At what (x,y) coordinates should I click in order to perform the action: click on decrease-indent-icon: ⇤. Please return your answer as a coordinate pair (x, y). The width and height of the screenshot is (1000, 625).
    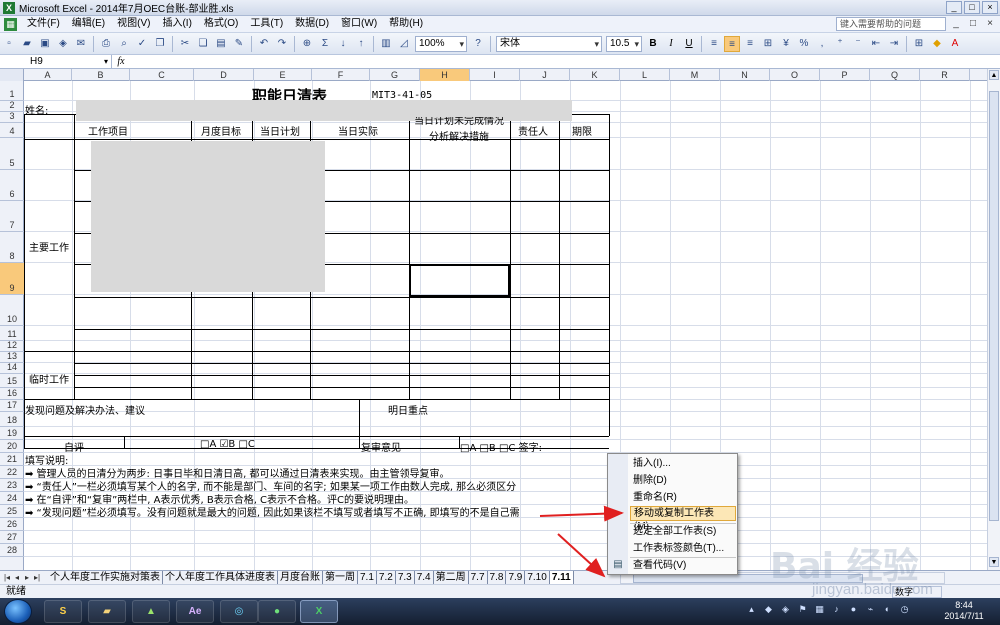
    Looking at the image, I should click on (876, 44).